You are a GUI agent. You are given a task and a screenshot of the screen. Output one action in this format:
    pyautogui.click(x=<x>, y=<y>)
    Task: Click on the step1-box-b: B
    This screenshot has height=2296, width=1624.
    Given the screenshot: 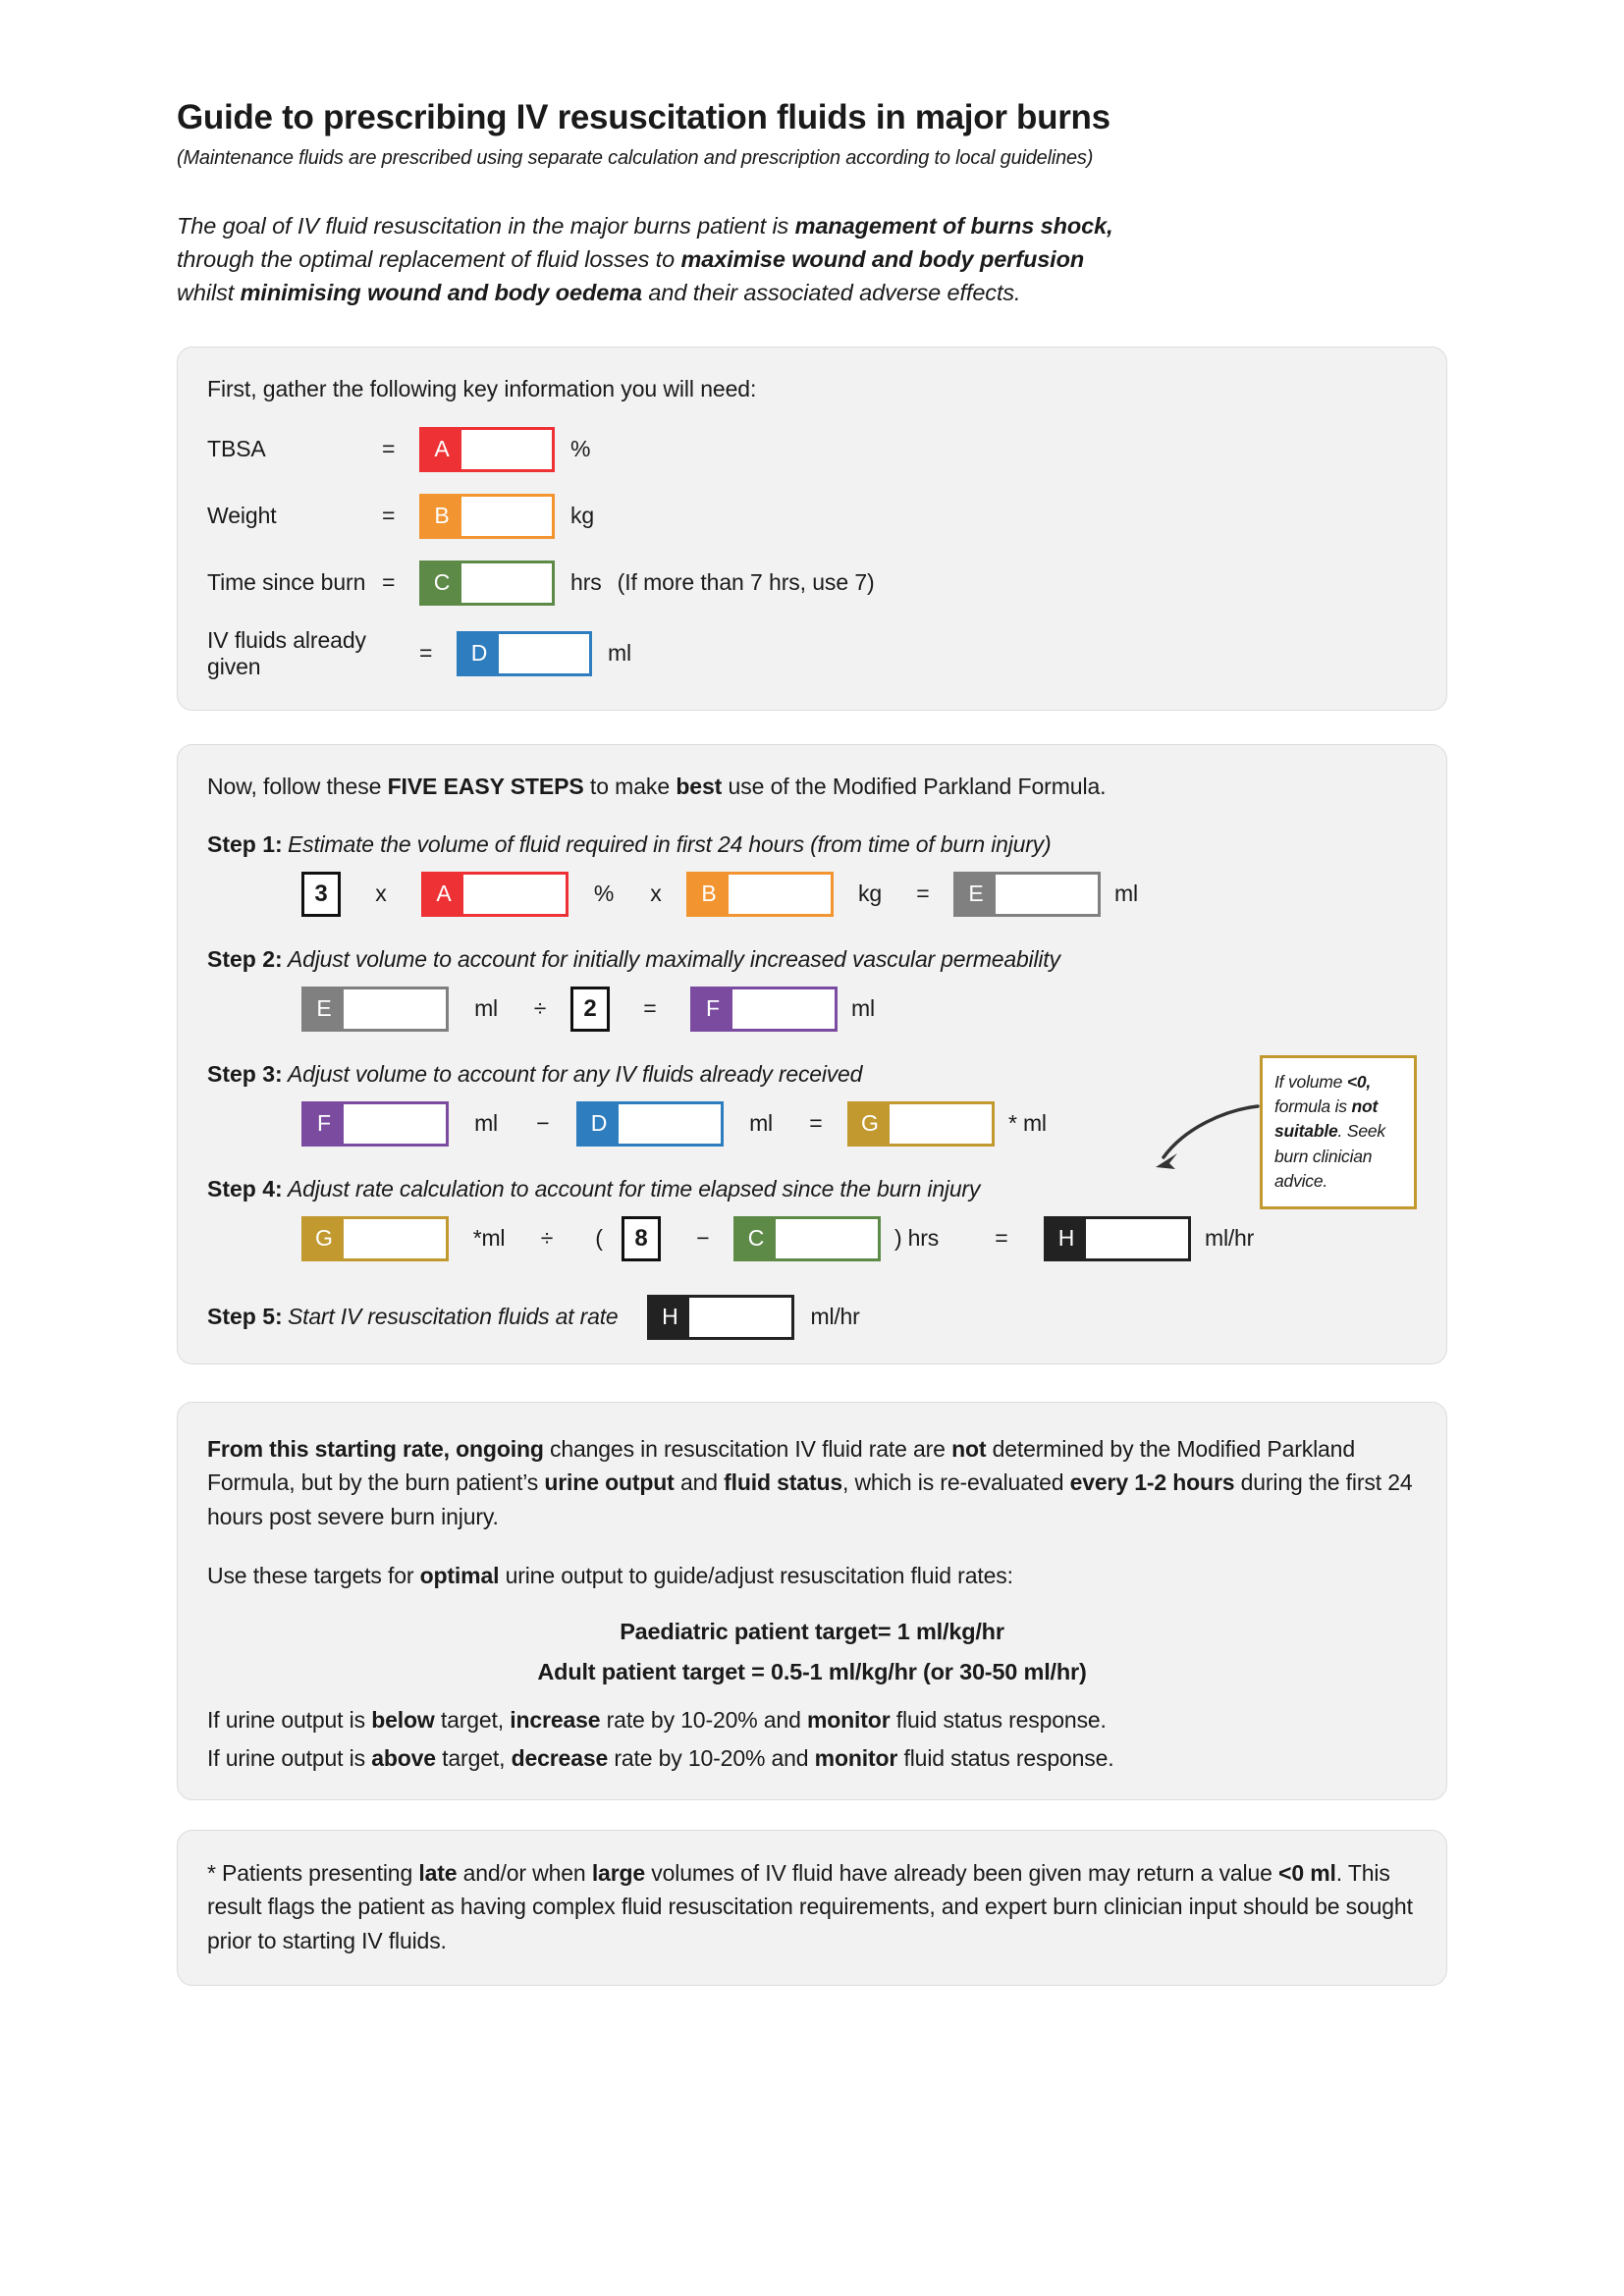 What is the action you would take?
    pyautogui.click(x=760, y=894)
    